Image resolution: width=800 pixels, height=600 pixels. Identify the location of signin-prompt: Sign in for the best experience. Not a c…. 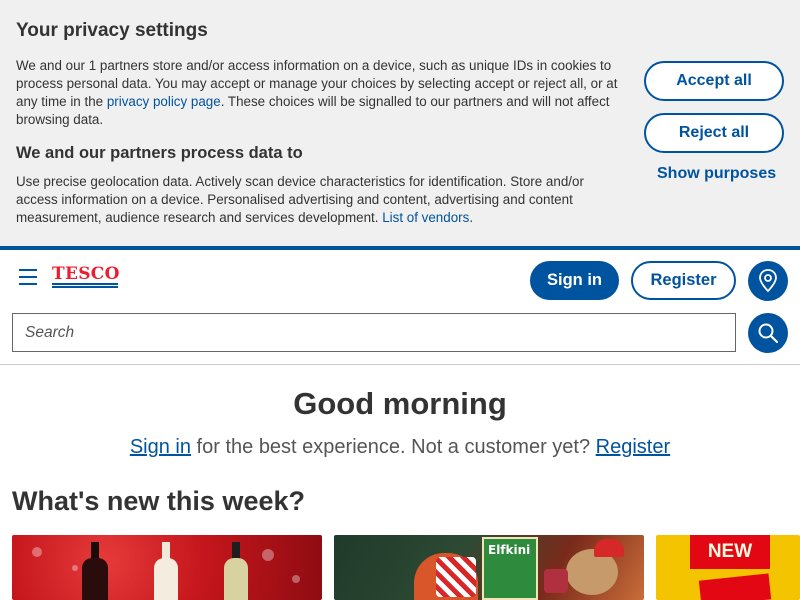
(400, 447).